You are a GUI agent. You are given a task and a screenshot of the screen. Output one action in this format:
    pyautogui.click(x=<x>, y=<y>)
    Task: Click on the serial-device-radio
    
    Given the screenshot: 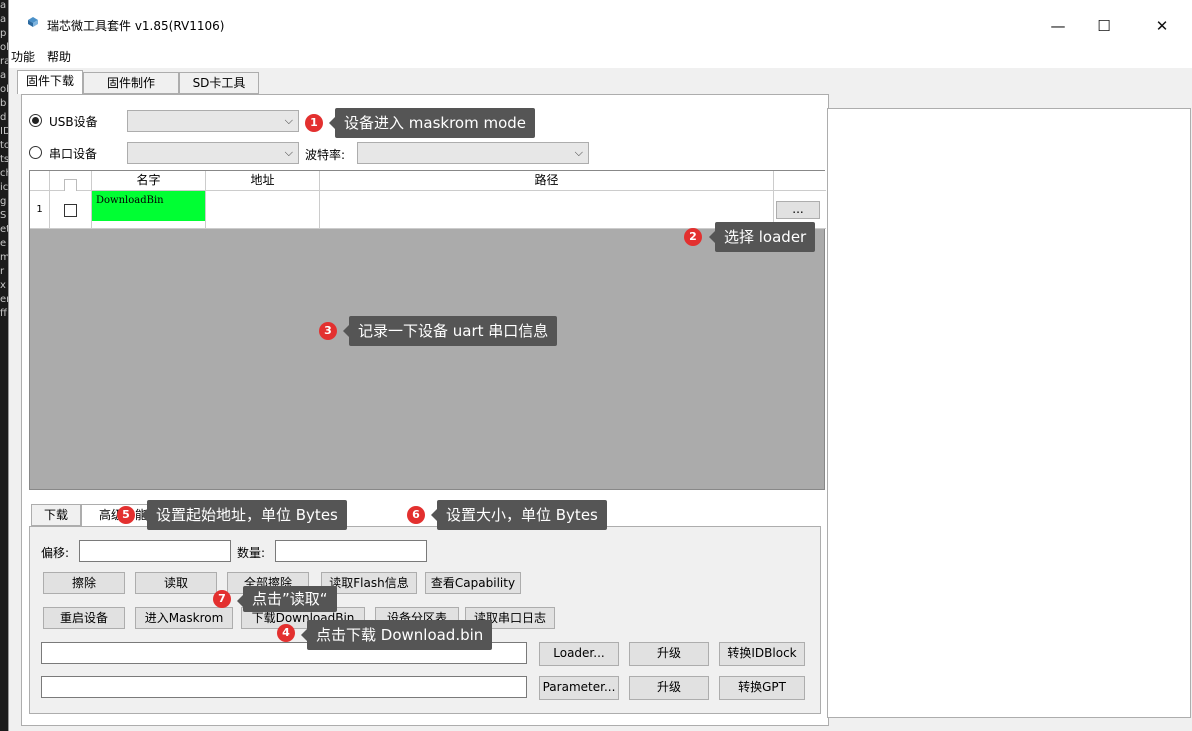 What is the action you would take?
    pyautogui.click(x=35, y=152)
    